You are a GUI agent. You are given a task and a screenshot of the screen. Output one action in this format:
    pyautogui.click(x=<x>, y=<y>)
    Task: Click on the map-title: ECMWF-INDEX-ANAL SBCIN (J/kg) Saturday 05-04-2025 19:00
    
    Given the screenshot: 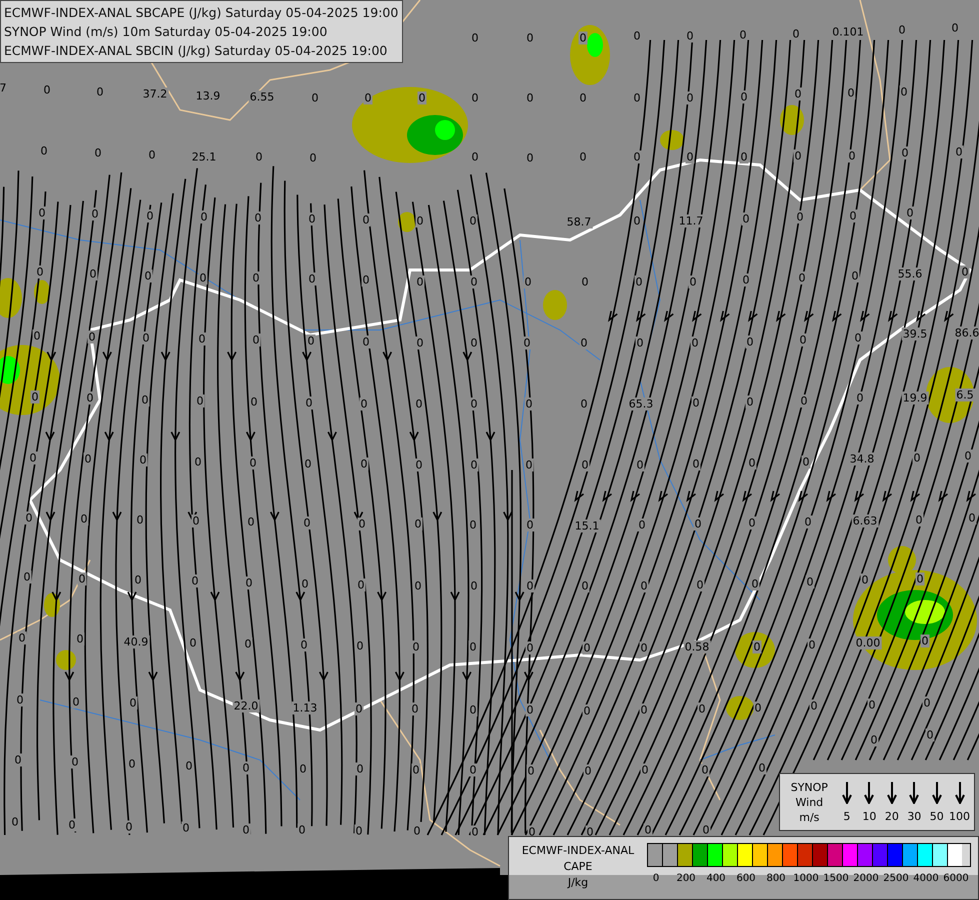 What is the action you would take?
    pyautogui.click(x=196, y=51)
    